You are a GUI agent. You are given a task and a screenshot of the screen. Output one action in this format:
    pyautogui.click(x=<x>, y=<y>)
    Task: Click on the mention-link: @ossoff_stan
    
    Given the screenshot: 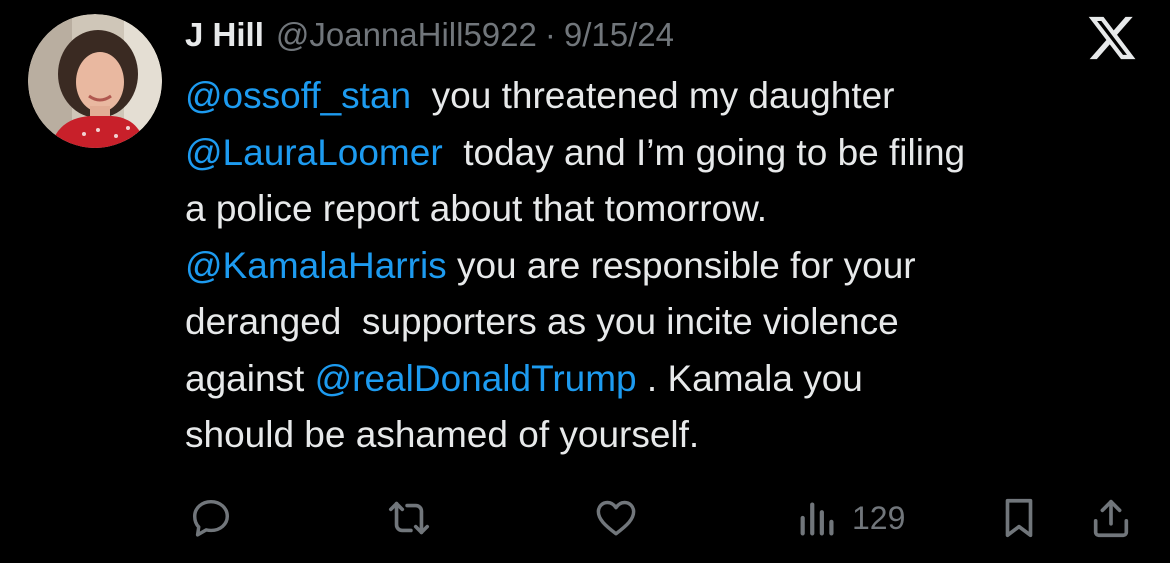 What is the action you would take?
    pyautogui.click(x=298, y=95)
    